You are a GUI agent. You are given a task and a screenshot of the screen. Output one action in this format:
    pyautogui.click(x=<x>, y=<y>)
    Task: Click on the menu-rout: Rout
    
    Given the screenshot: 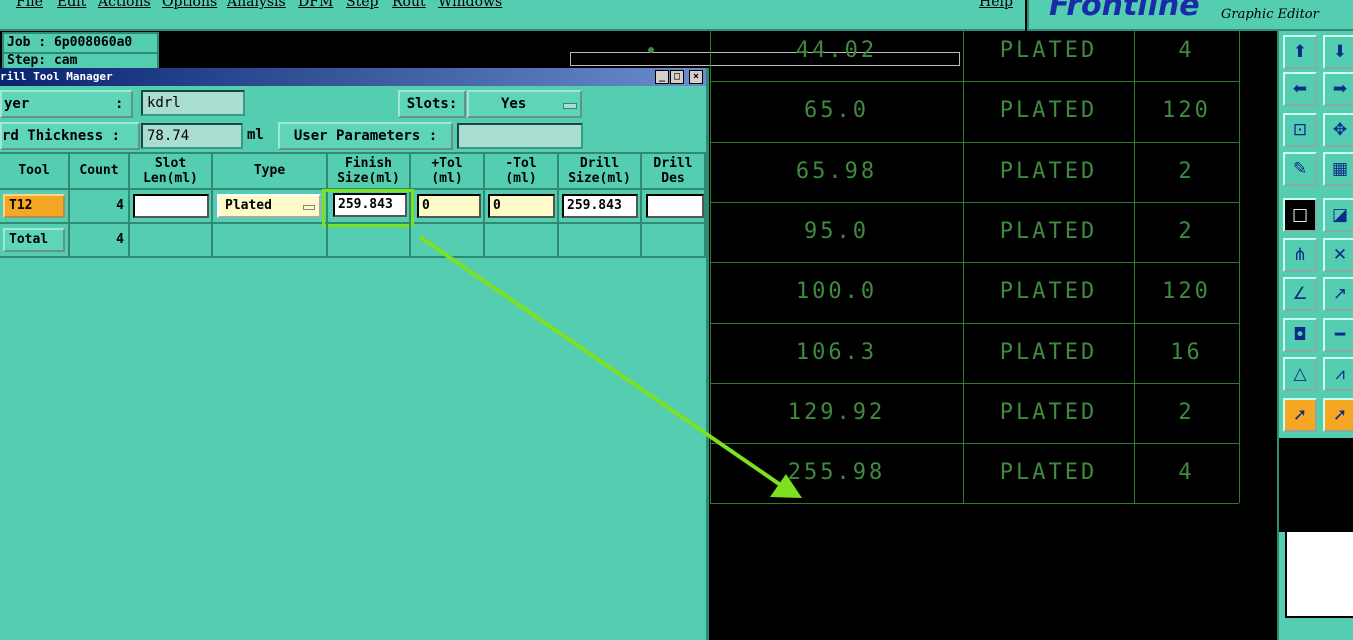 What is the action you would take?
    pyautogui.click(x=409, y=5)
    